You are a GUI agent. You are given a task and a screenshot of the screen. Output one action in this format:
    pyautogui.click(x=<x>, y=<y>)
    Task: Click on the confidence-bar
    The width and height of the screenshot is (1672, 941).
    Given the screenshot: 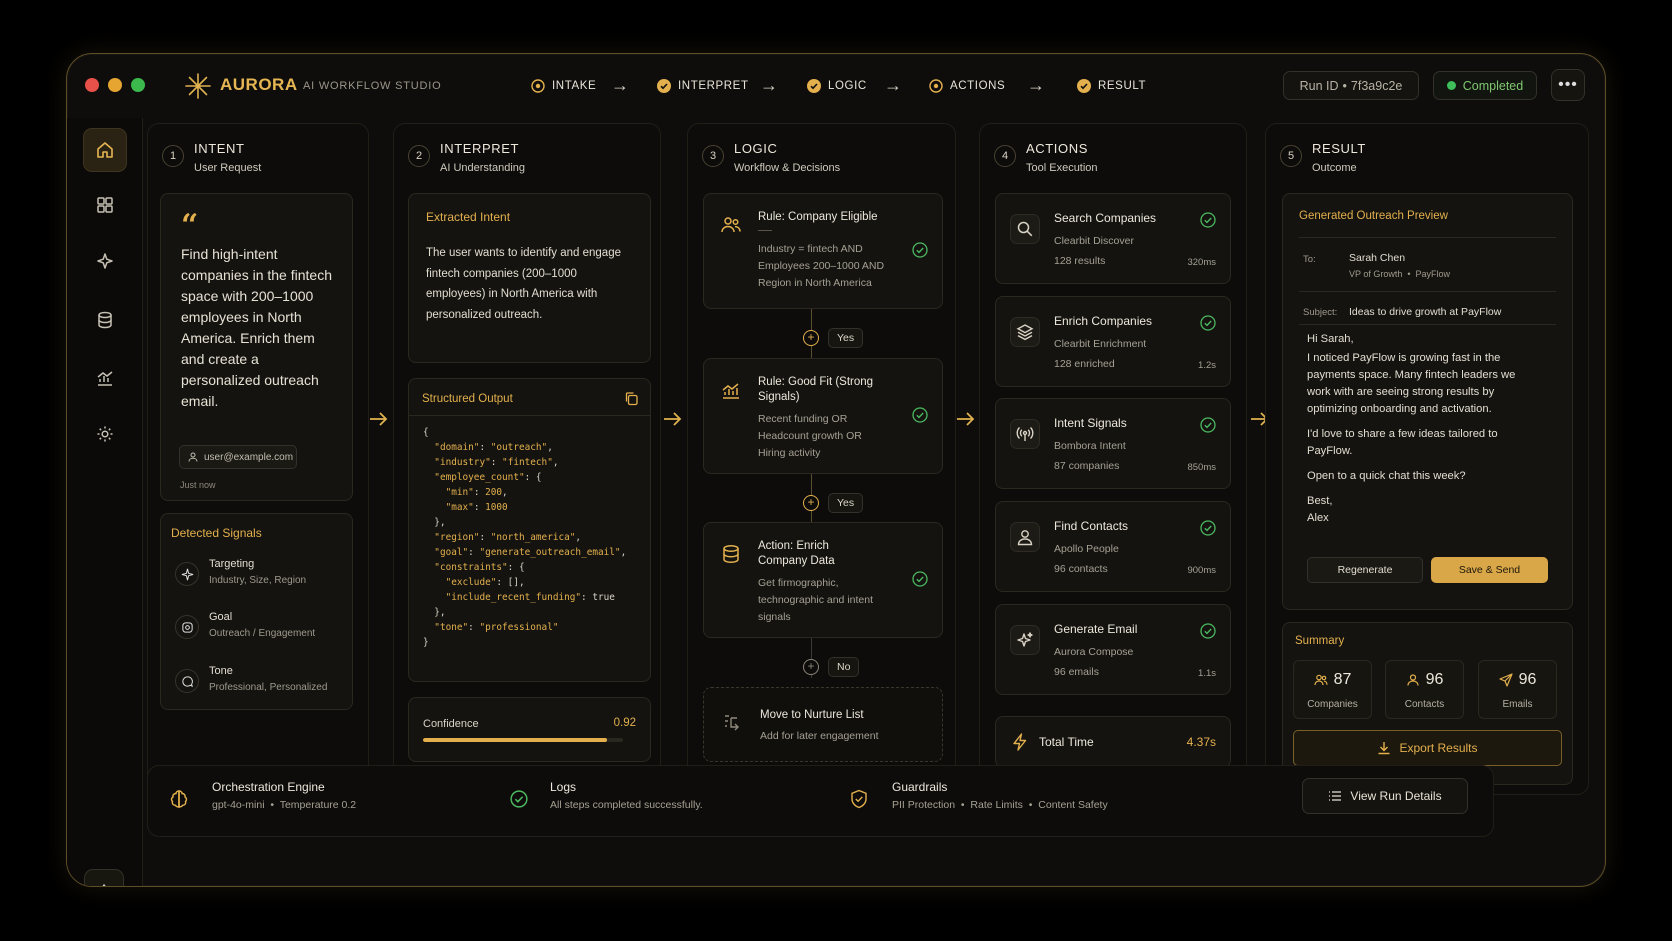 What is the action you would take?
    pyautogui.click(x=523, y=740)
    